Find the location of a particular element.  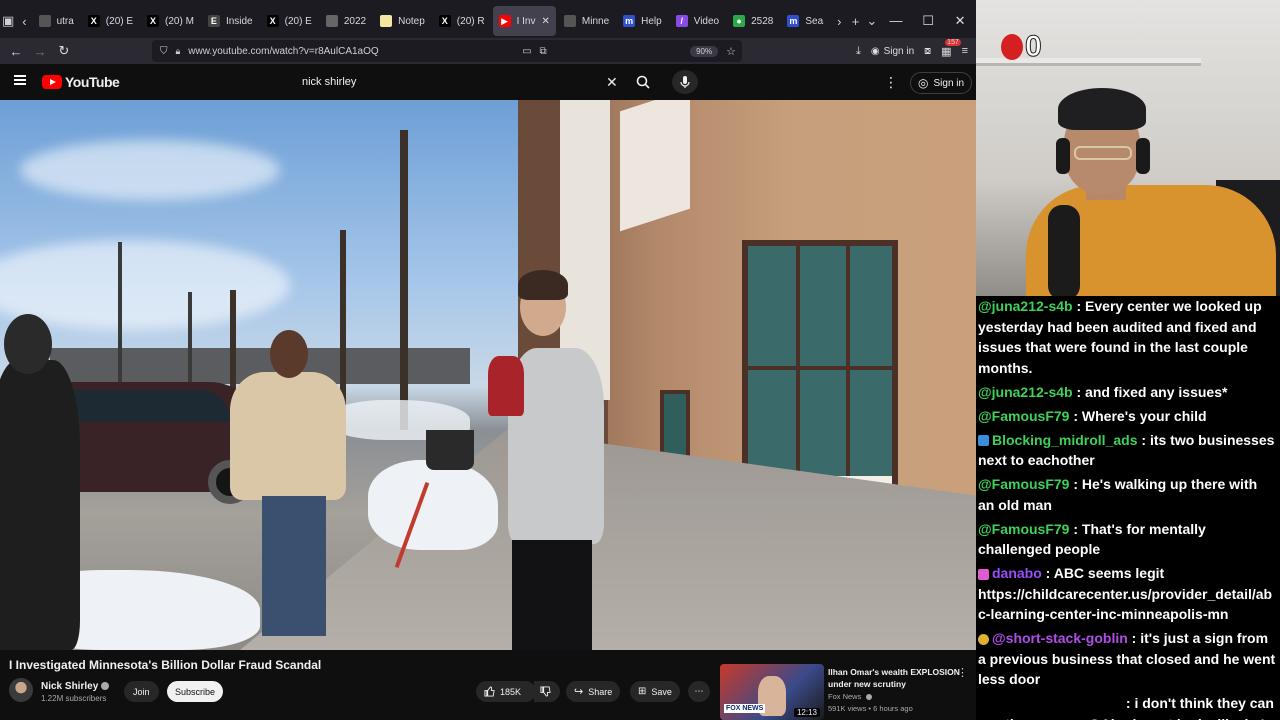

hamburger-menu-icon is located at coordinates (20, 80).